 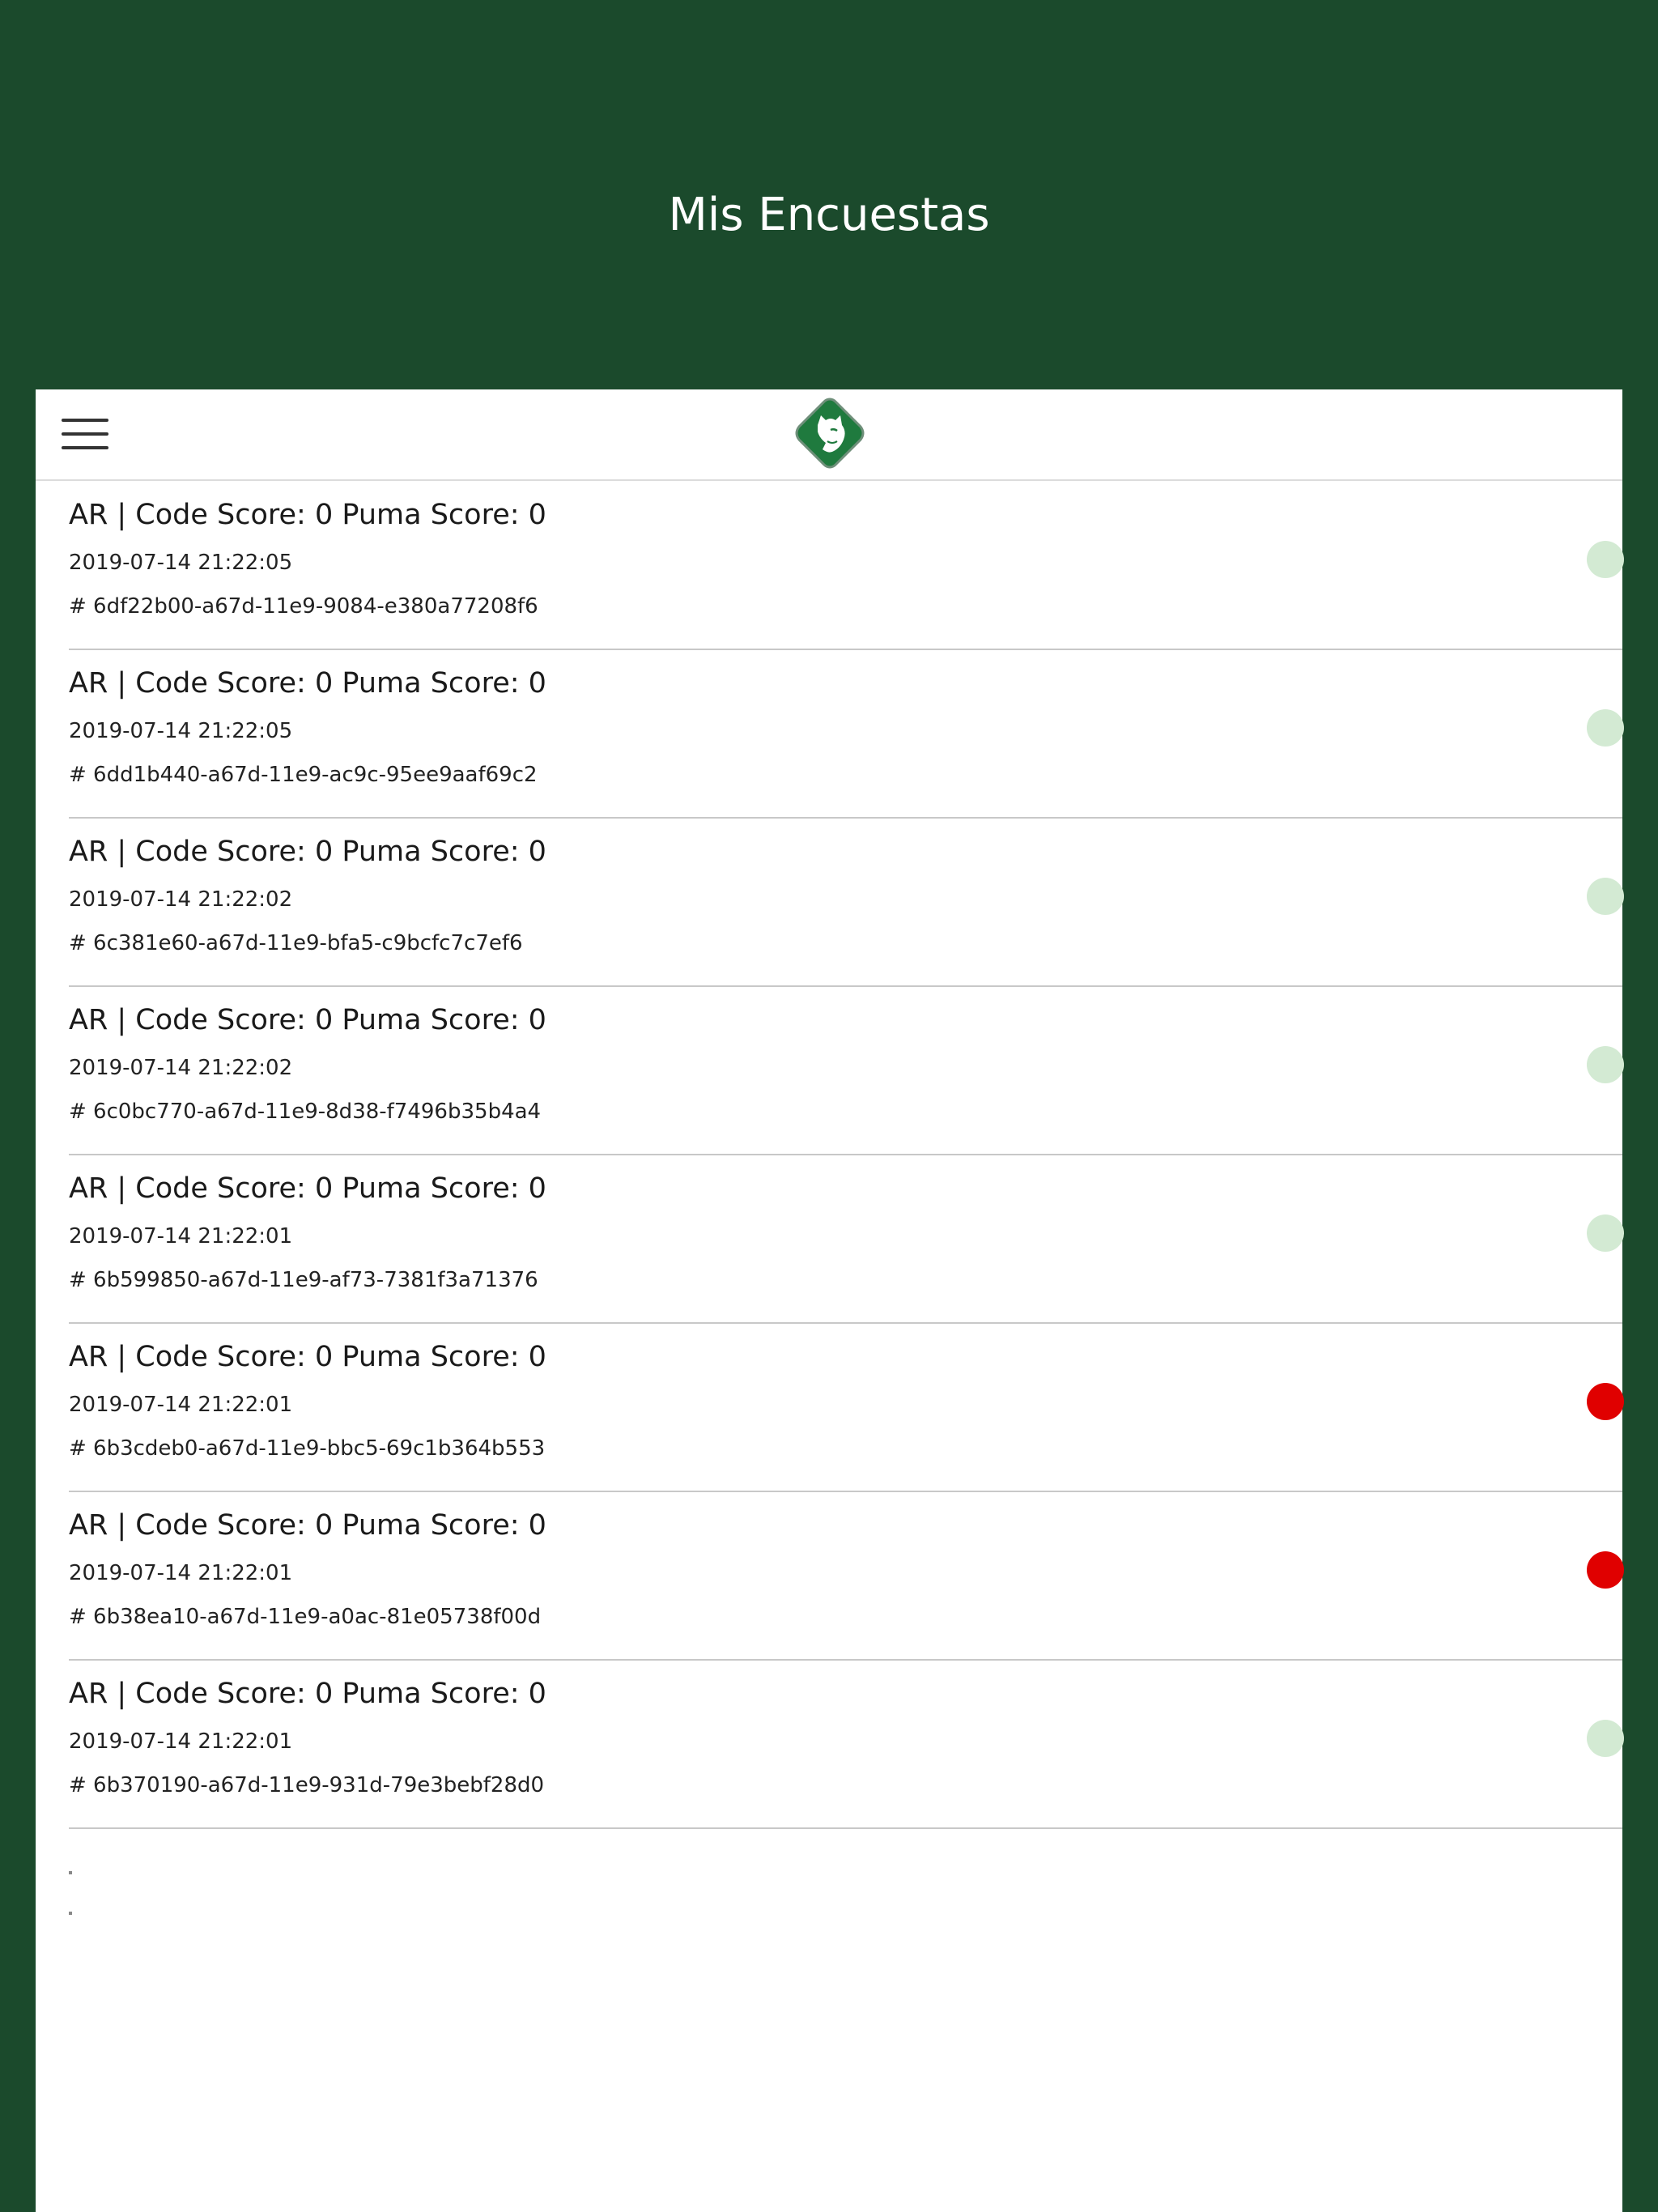 I want to click on toolbar, so click(x=829, y=435).